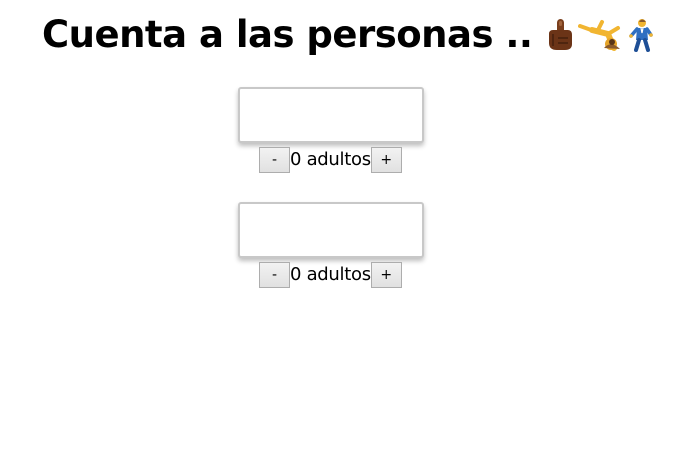 Image resolution: width=676 pixels, height=470 pixels. I want to click on title-text: Cuenta a las personas .., so click(287, 34).